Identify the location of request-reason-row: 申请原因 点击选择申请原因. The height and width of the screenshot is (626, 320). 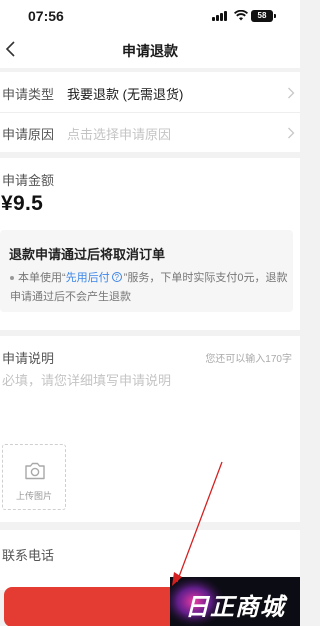
(150, 132).